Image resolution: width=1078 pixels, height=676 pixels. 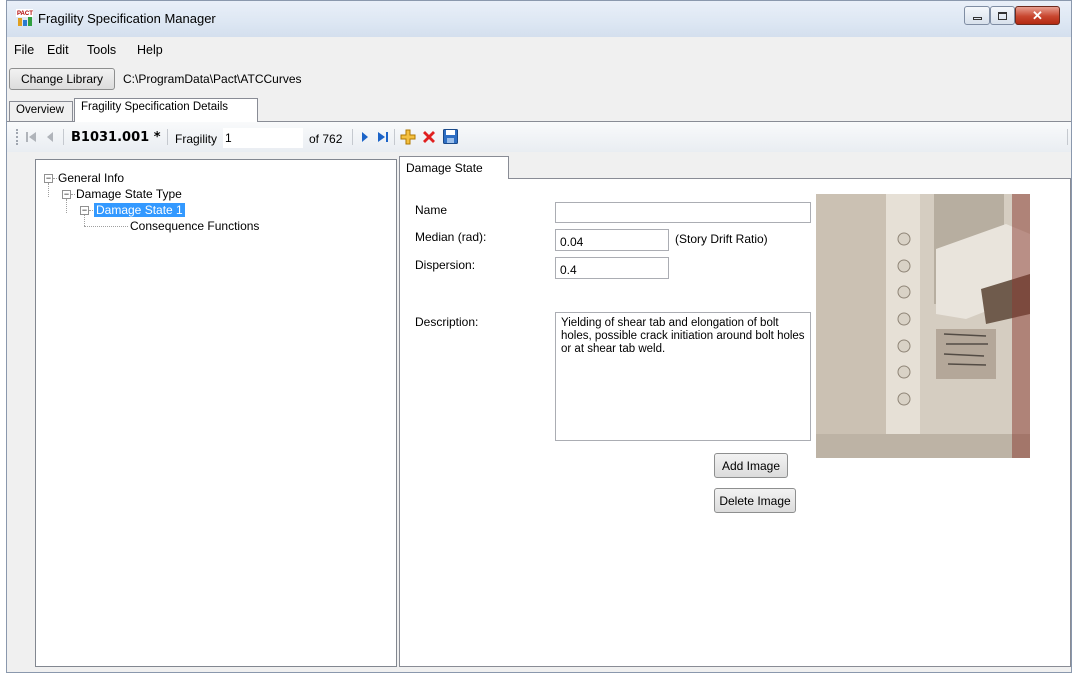 What do you see at coordinates (721, 239) in the screenshot?
I see `median-unit: (Story Drift Ratio)` at bounding box center [721, 239].